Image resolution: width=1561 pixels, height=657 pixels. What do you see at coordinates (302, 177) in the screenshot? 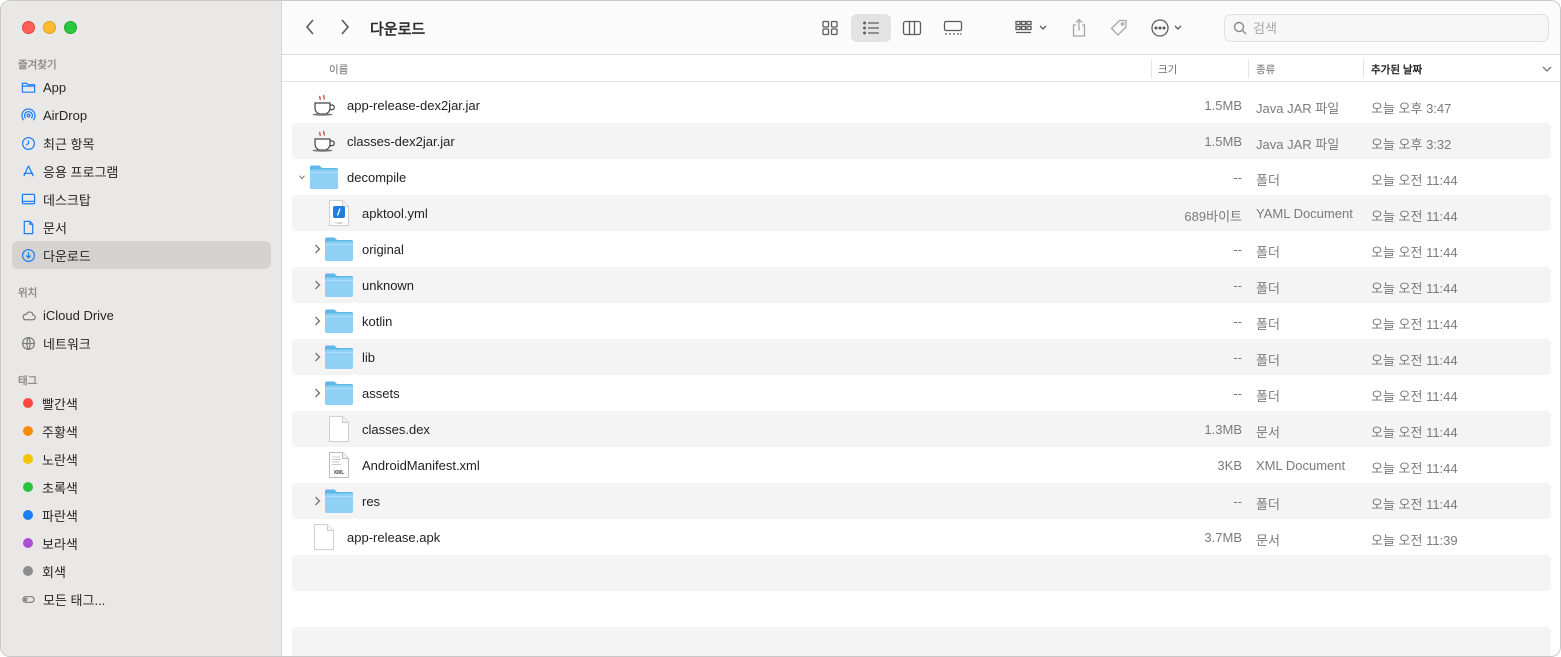
I see `disclosure-chevron-down-icon` at bounding box center [302, 177].